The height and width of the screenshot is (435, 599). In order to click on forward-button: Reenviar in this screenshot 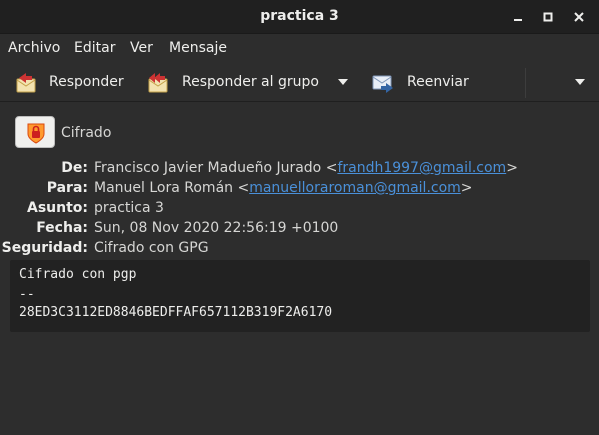, I will do `click(421, 83)`.